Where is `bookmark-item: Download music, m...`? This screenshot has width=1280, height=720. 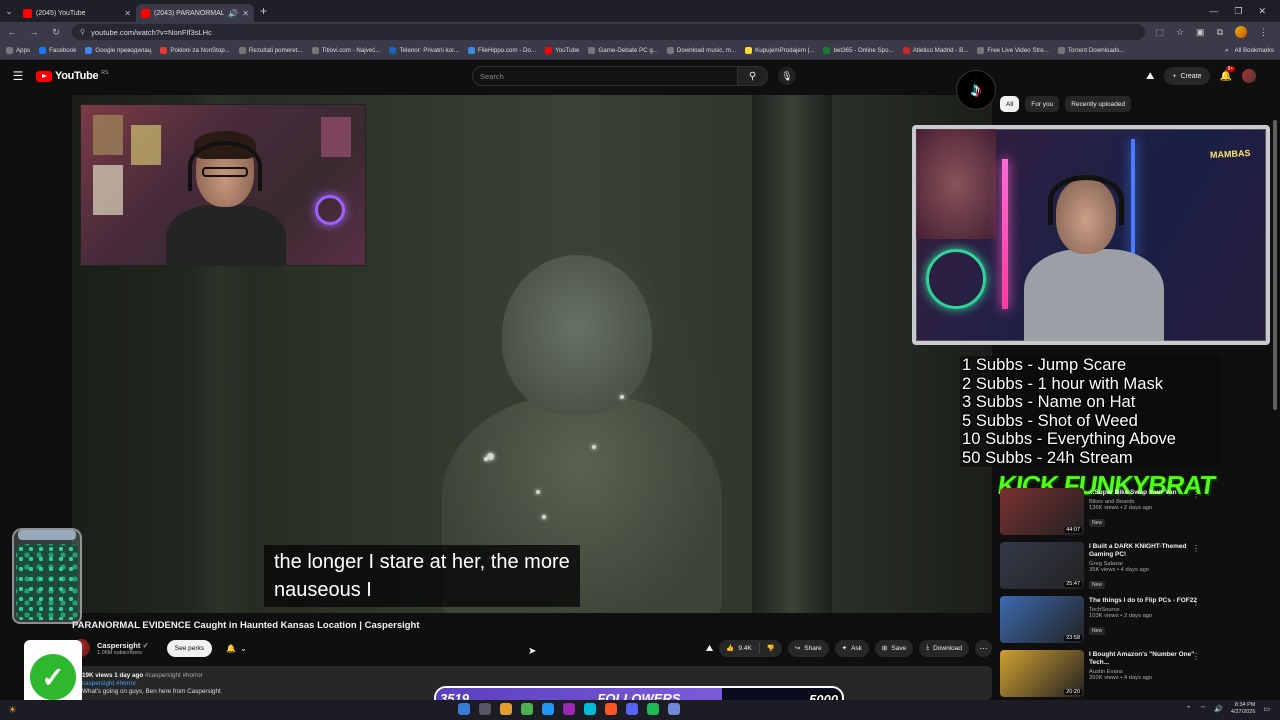
bookmark-item: Download music, m... is located at coordinates (701, 50).